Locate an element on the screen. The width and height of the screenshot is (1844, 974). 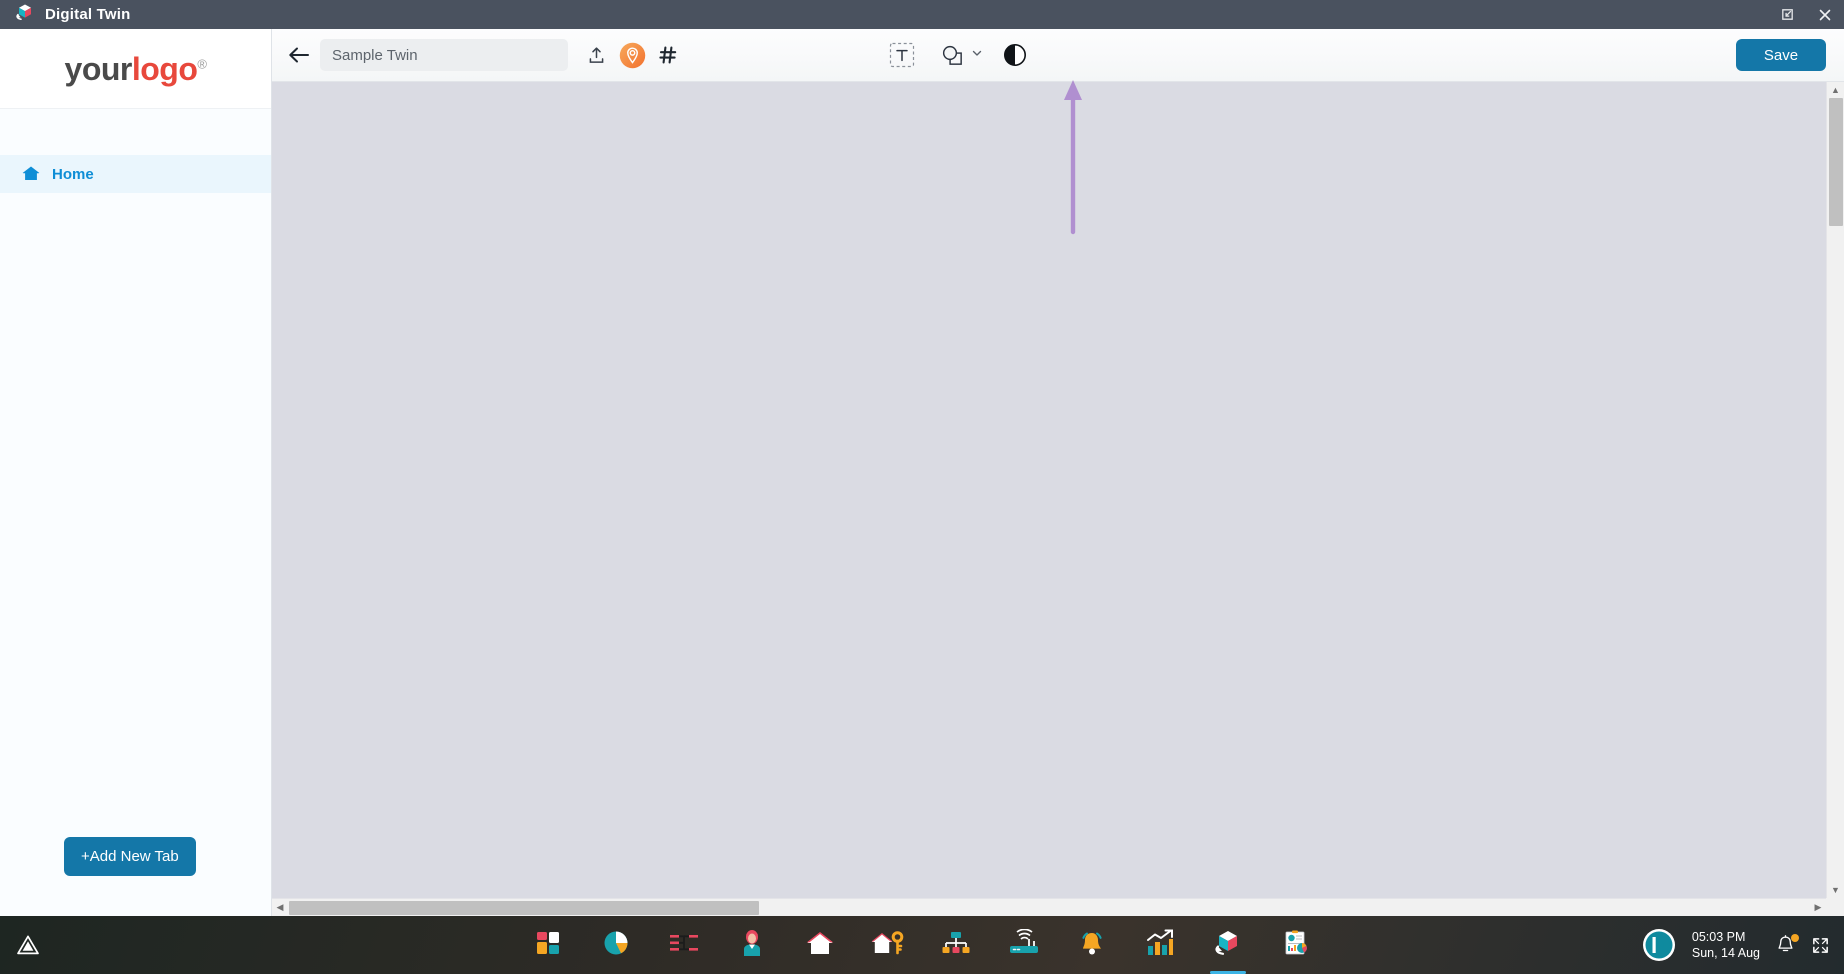
editor-toolbar: Save is located at coordinates (1058, 55).